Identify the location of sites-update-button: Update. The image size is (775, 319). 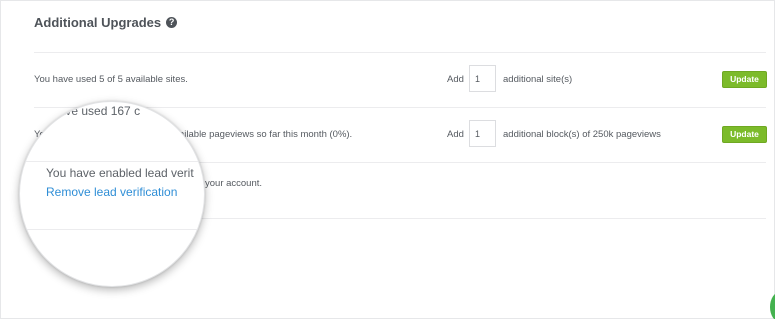
(744, 79).